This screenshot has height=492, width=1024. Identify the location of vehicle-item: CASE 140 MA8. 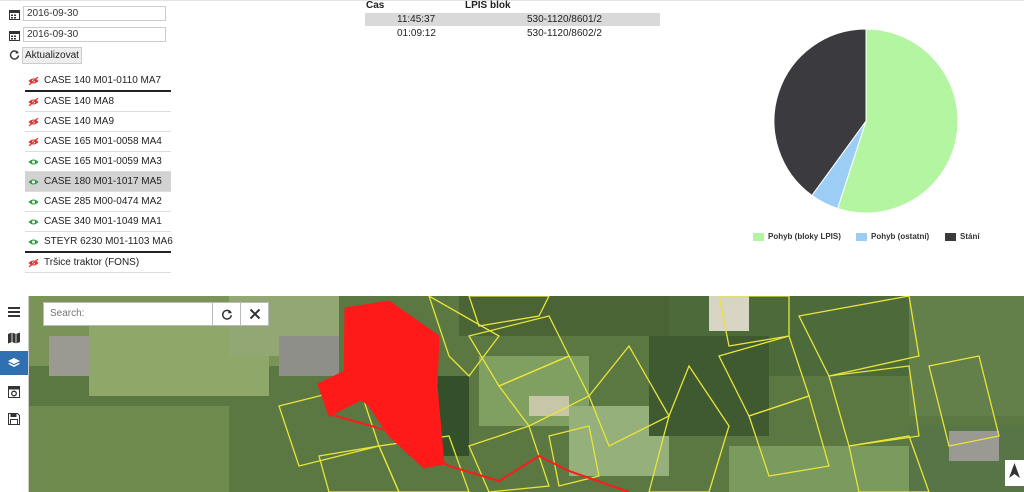
(98, 102).